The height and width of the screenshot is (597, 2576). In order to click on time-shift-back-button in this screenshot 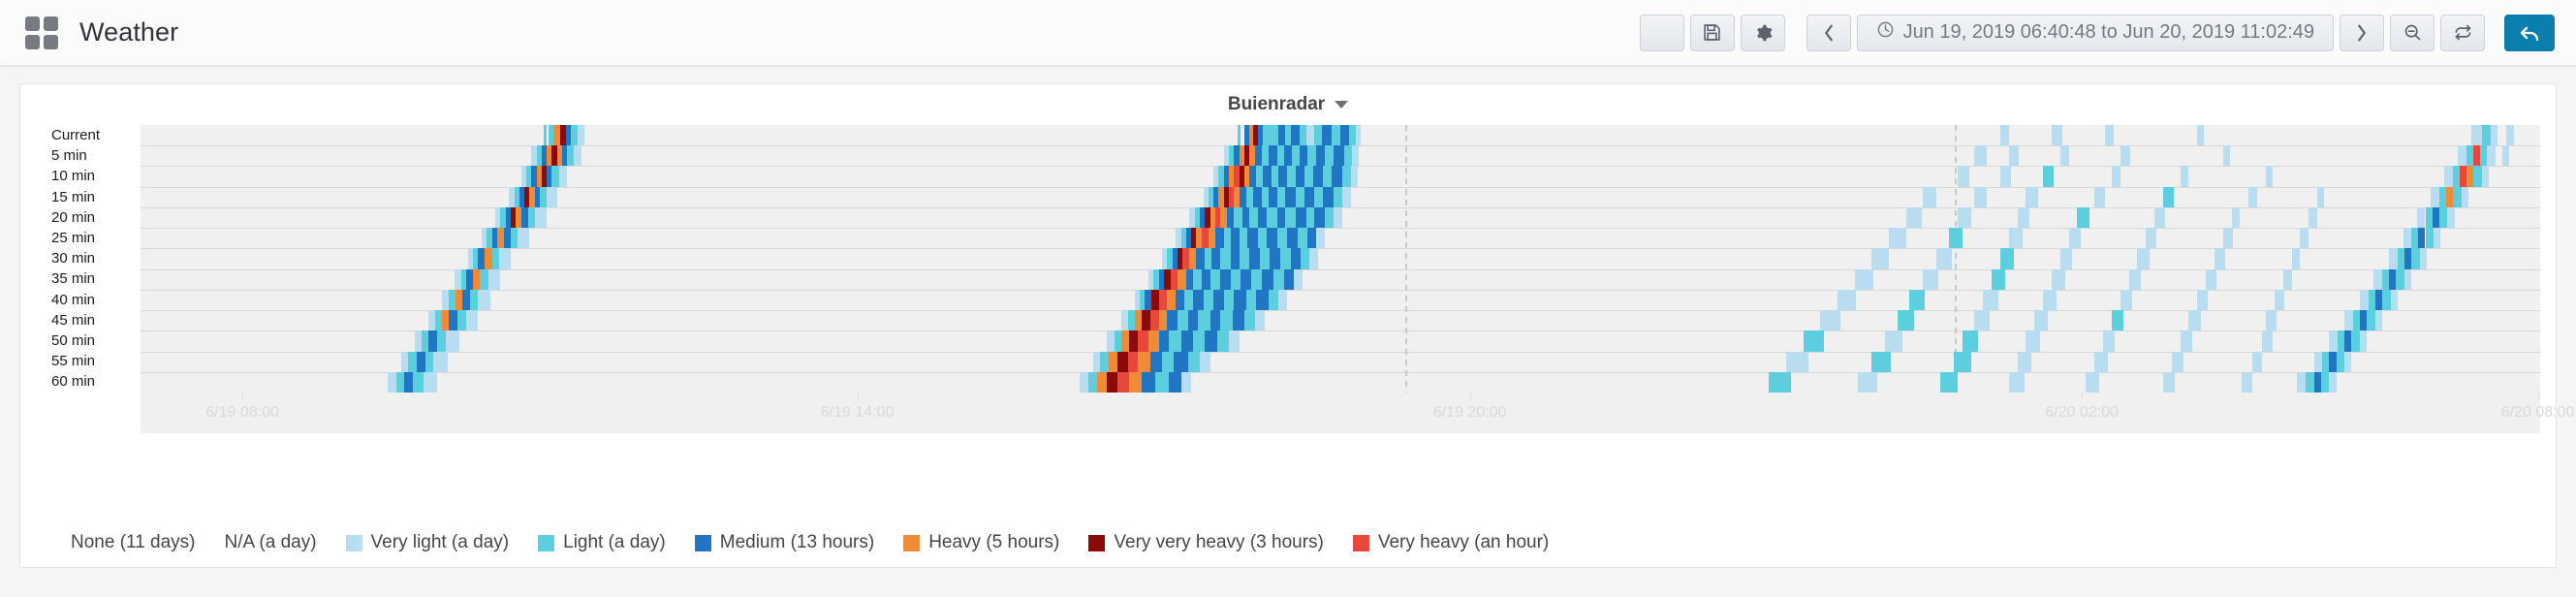, I will do `click(1828, 32)`.